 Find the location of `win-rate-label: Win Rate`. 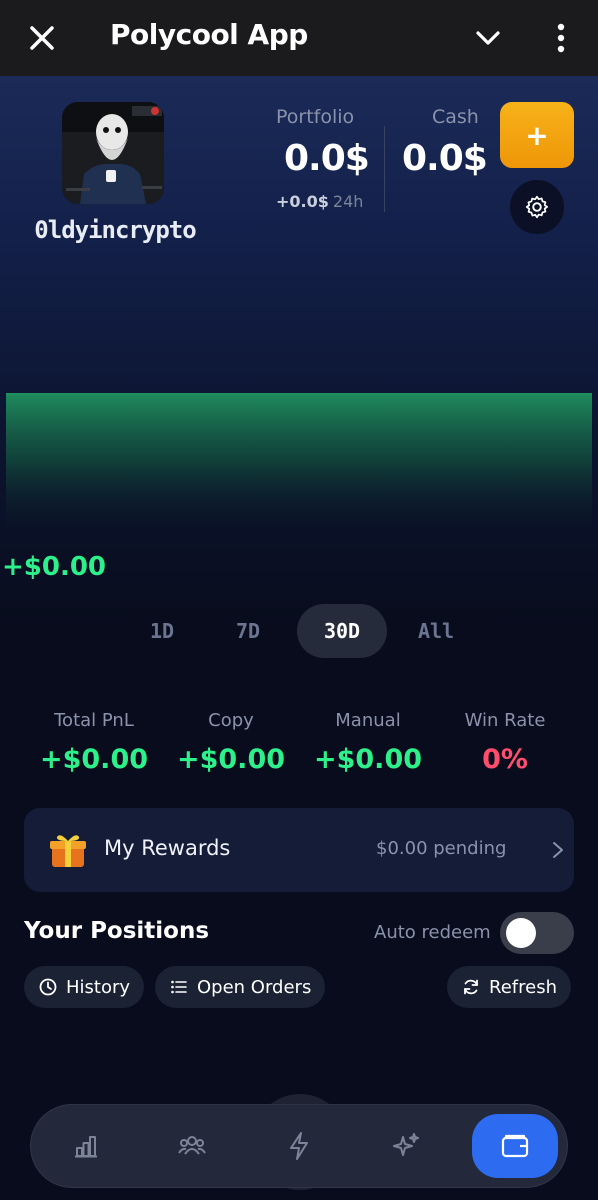

win-rate-label: Win Rate is located at coordinates (505, 720).